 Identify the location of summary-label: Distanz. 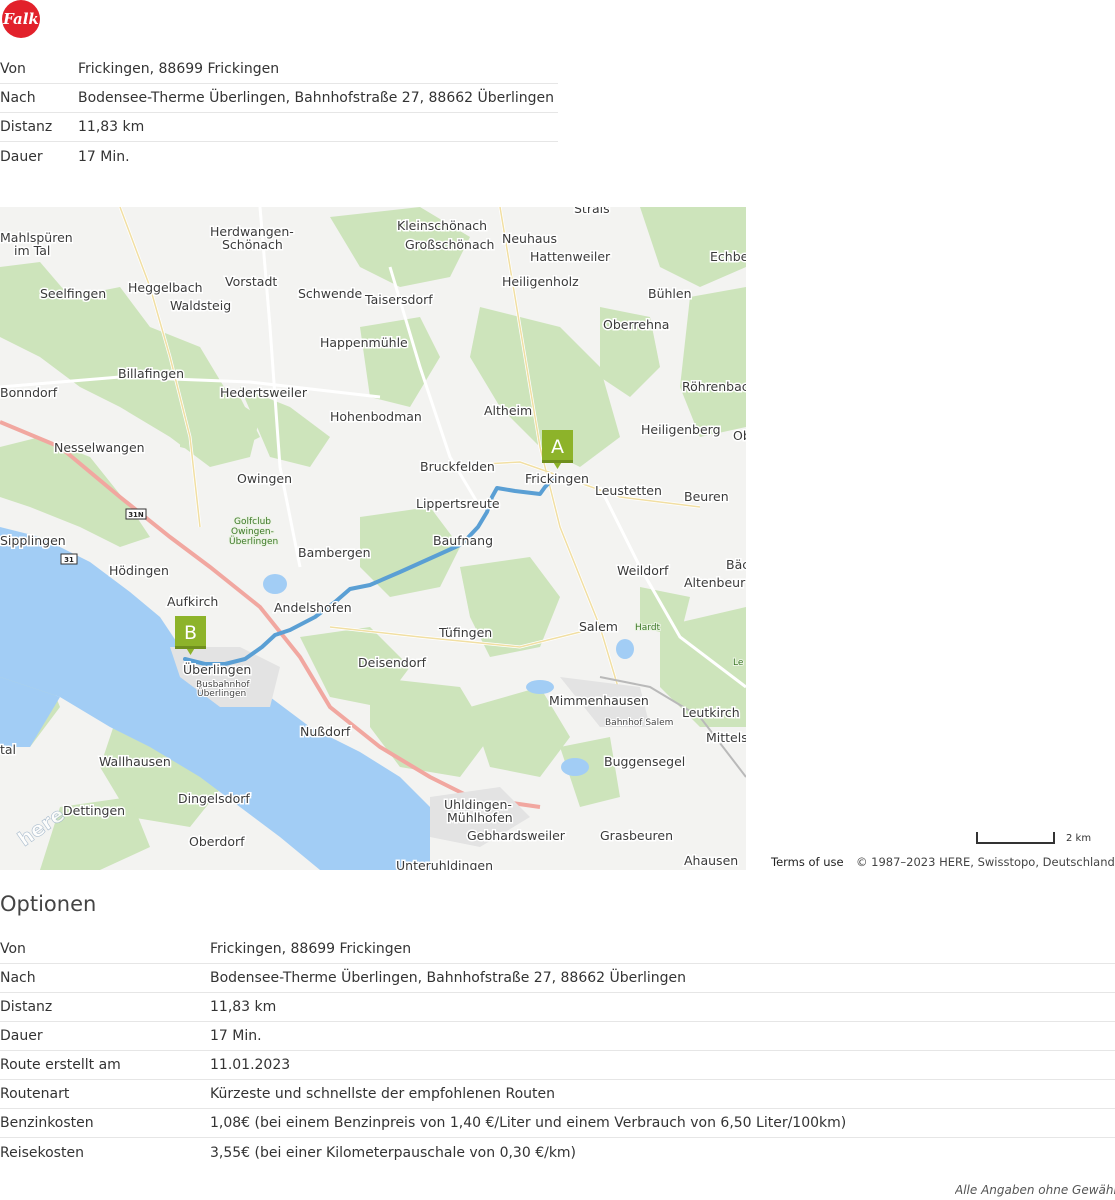
(26, 127).